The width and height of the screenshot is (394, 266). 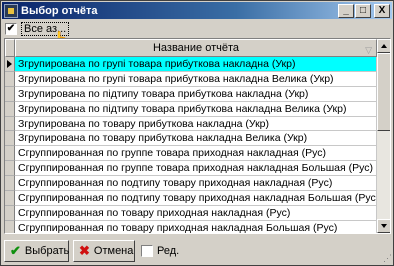 I want to click on arrow-down-icon, so click(x=384, y=226).